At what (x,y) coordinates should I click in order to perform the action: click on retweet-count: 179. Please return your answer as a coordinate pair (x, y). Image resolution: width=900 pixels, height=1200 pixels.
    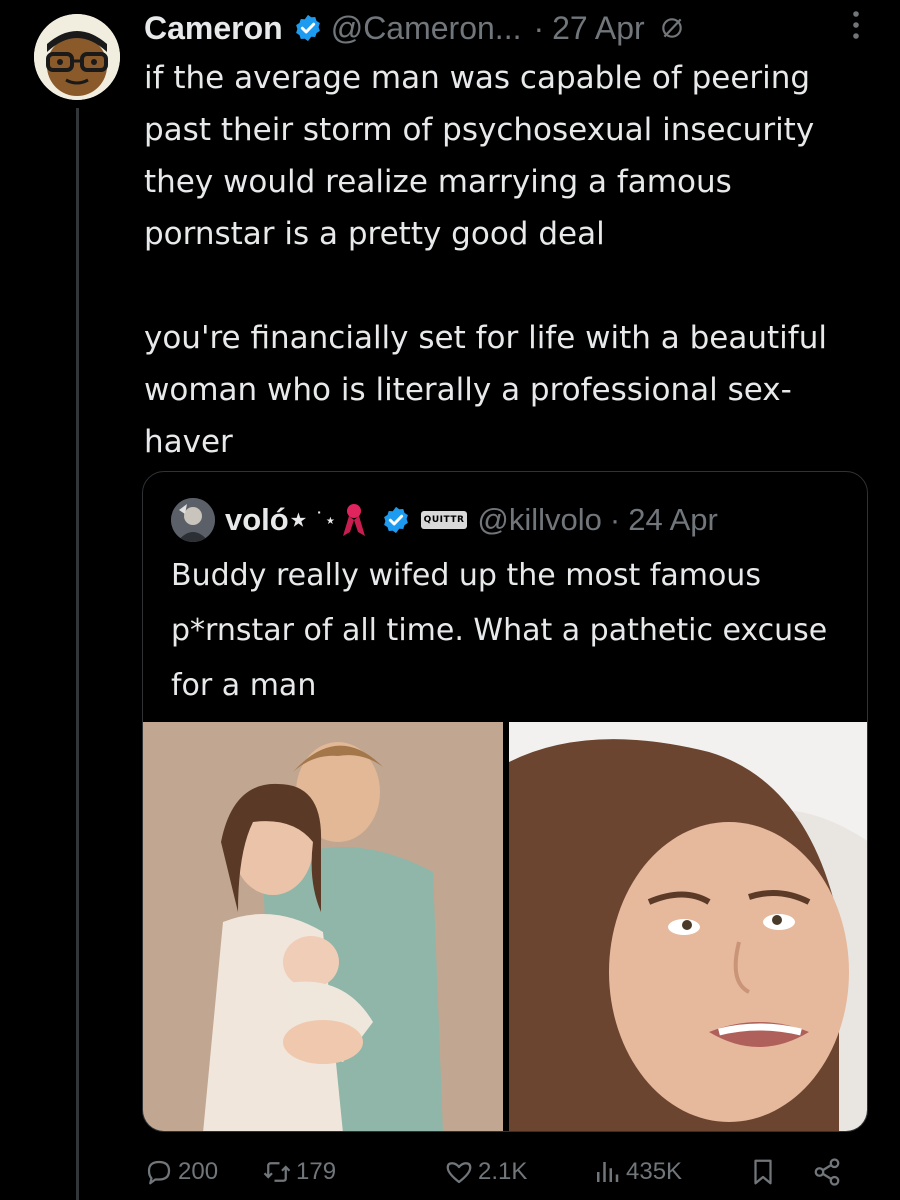
    Looking at the image, I should click on (316, 1171).